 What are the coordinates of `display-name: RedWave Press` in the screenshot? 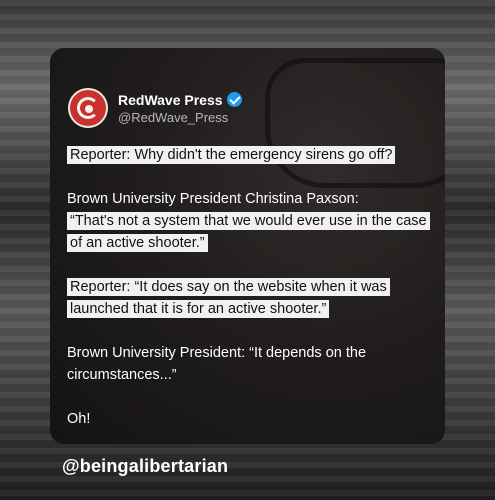 It's located at (170, 100).